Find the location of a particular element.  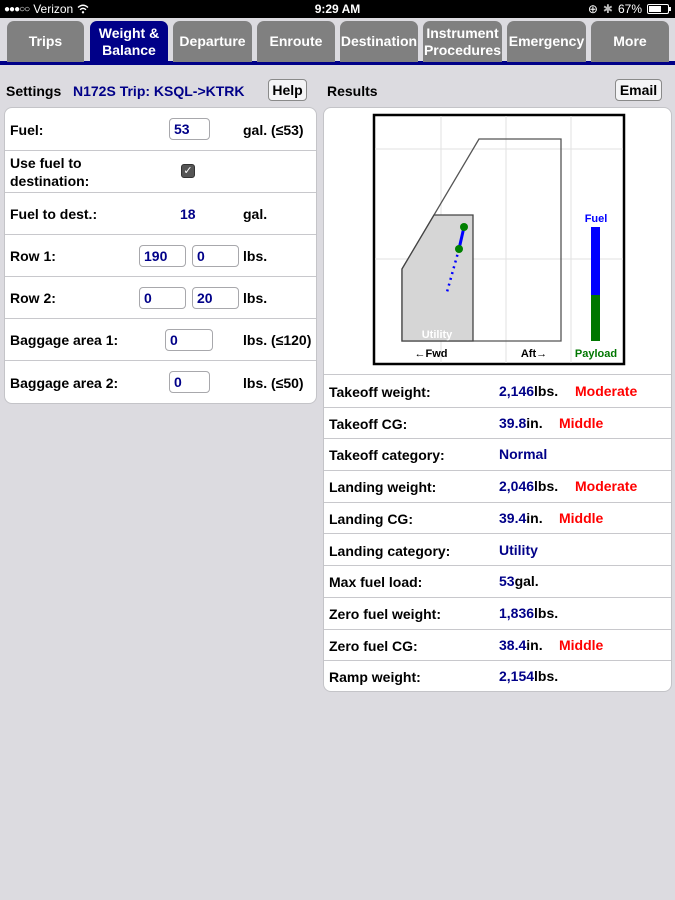

result-label: Ramp weight: is located at coordinates (375, 677).